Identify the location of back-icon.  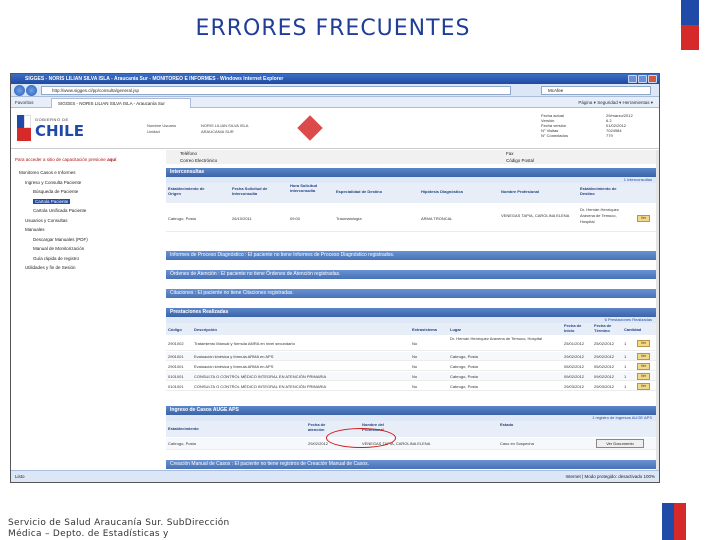
(19, 90).